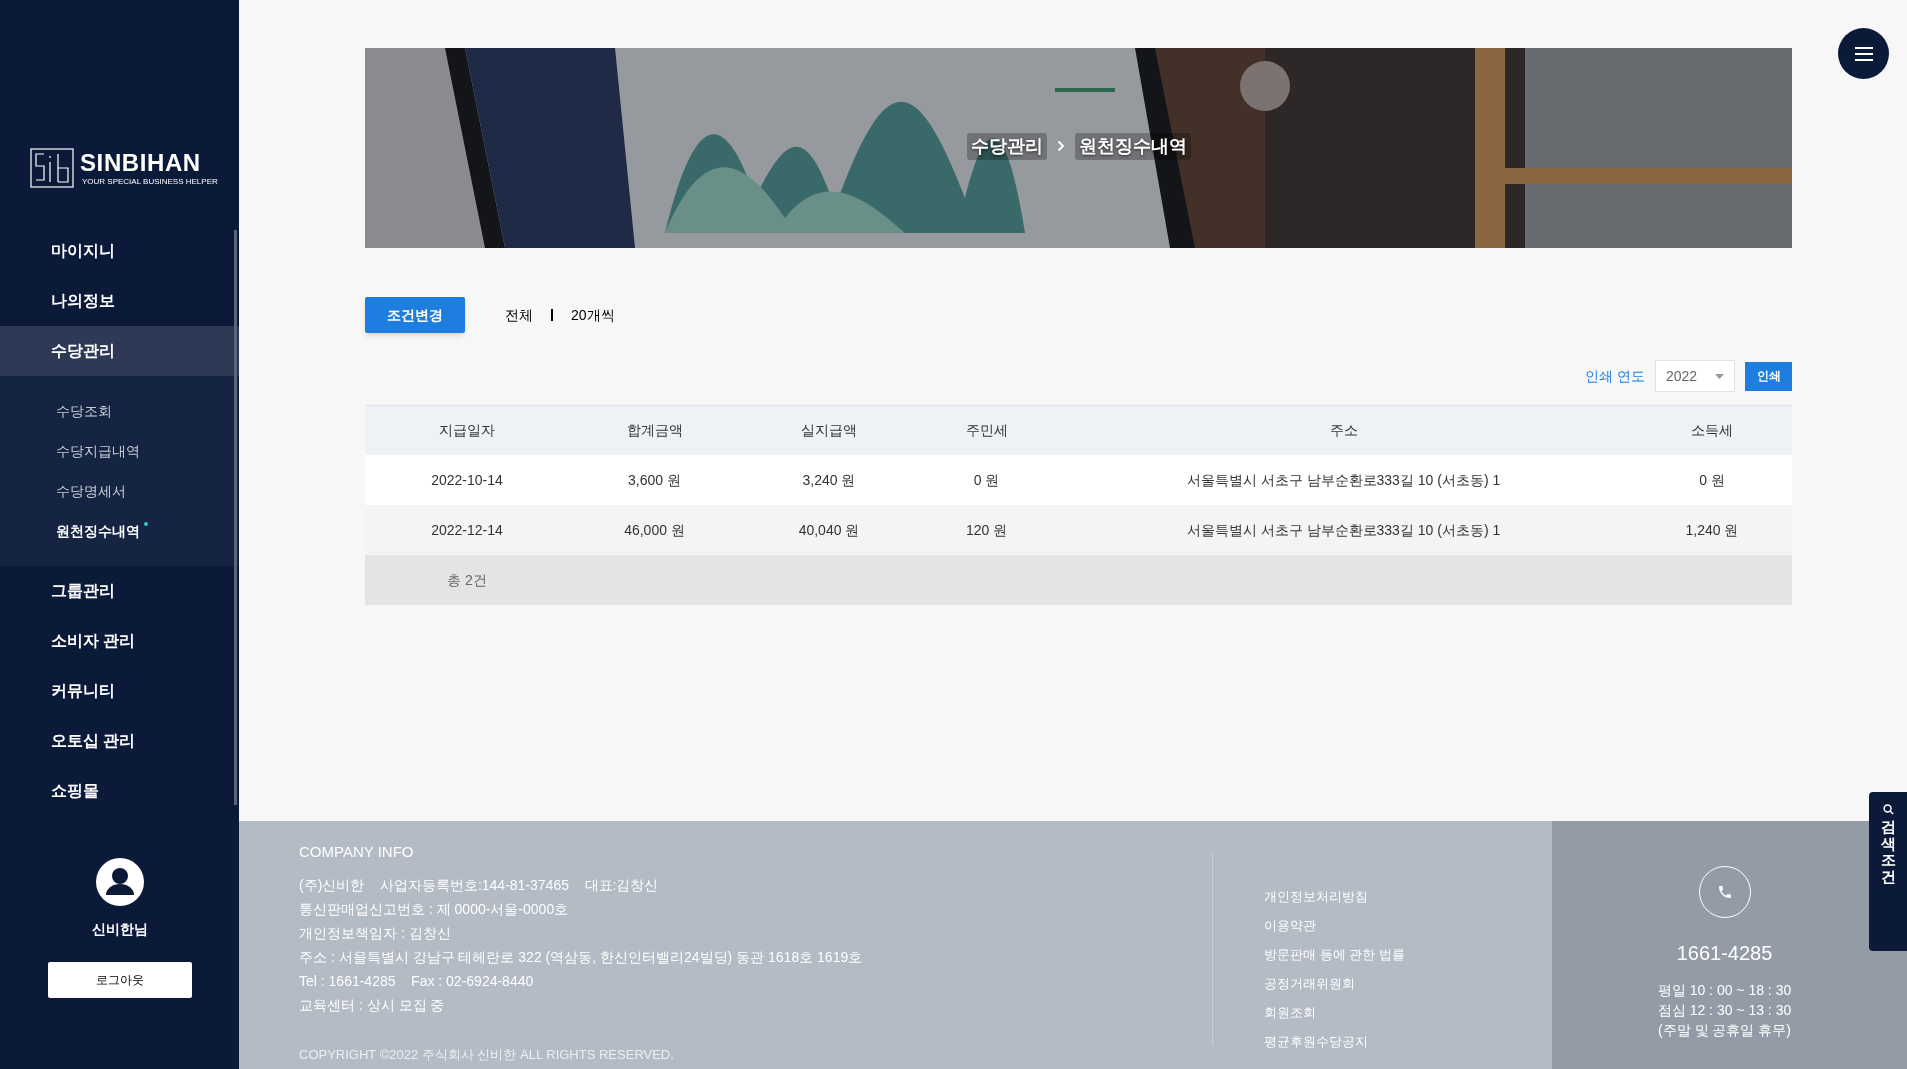 This screenshot has height=1069, width=1907. I want to click on menu-item: 마이지니, so click(119, 251).